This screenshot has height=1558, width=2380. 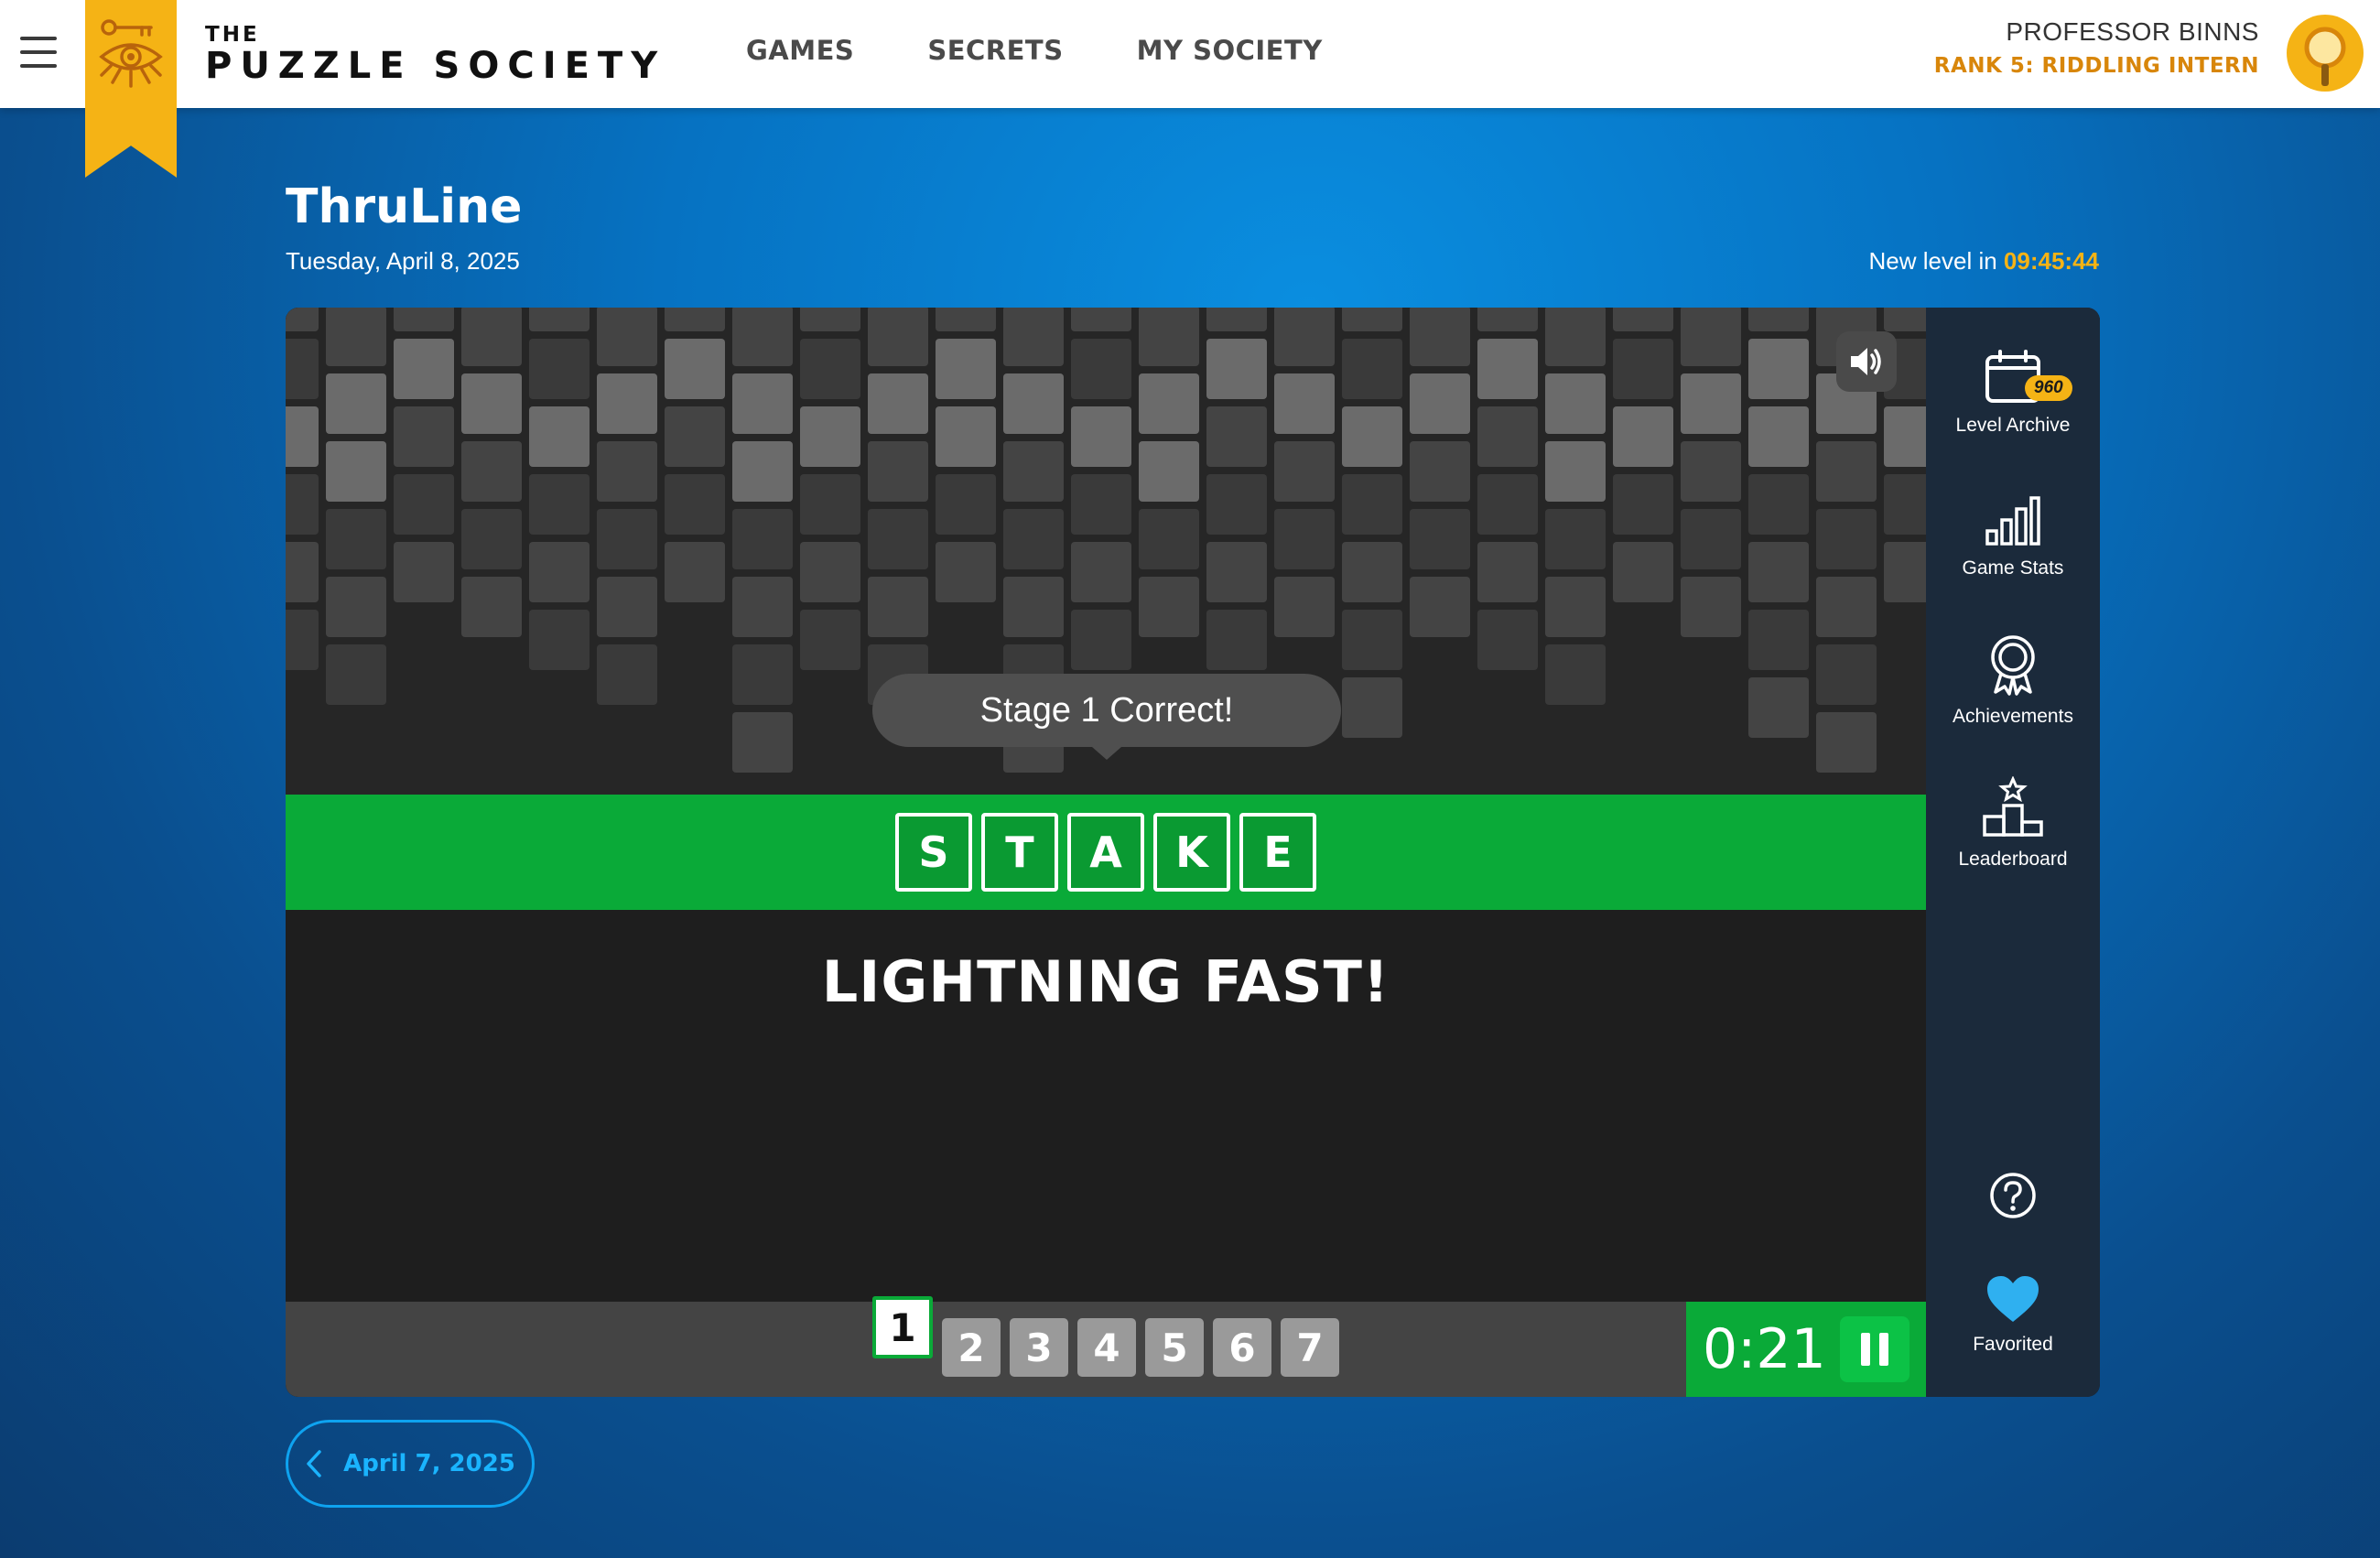 I want to click on game-timer: 0:21, so click(x=1806, y=1349).